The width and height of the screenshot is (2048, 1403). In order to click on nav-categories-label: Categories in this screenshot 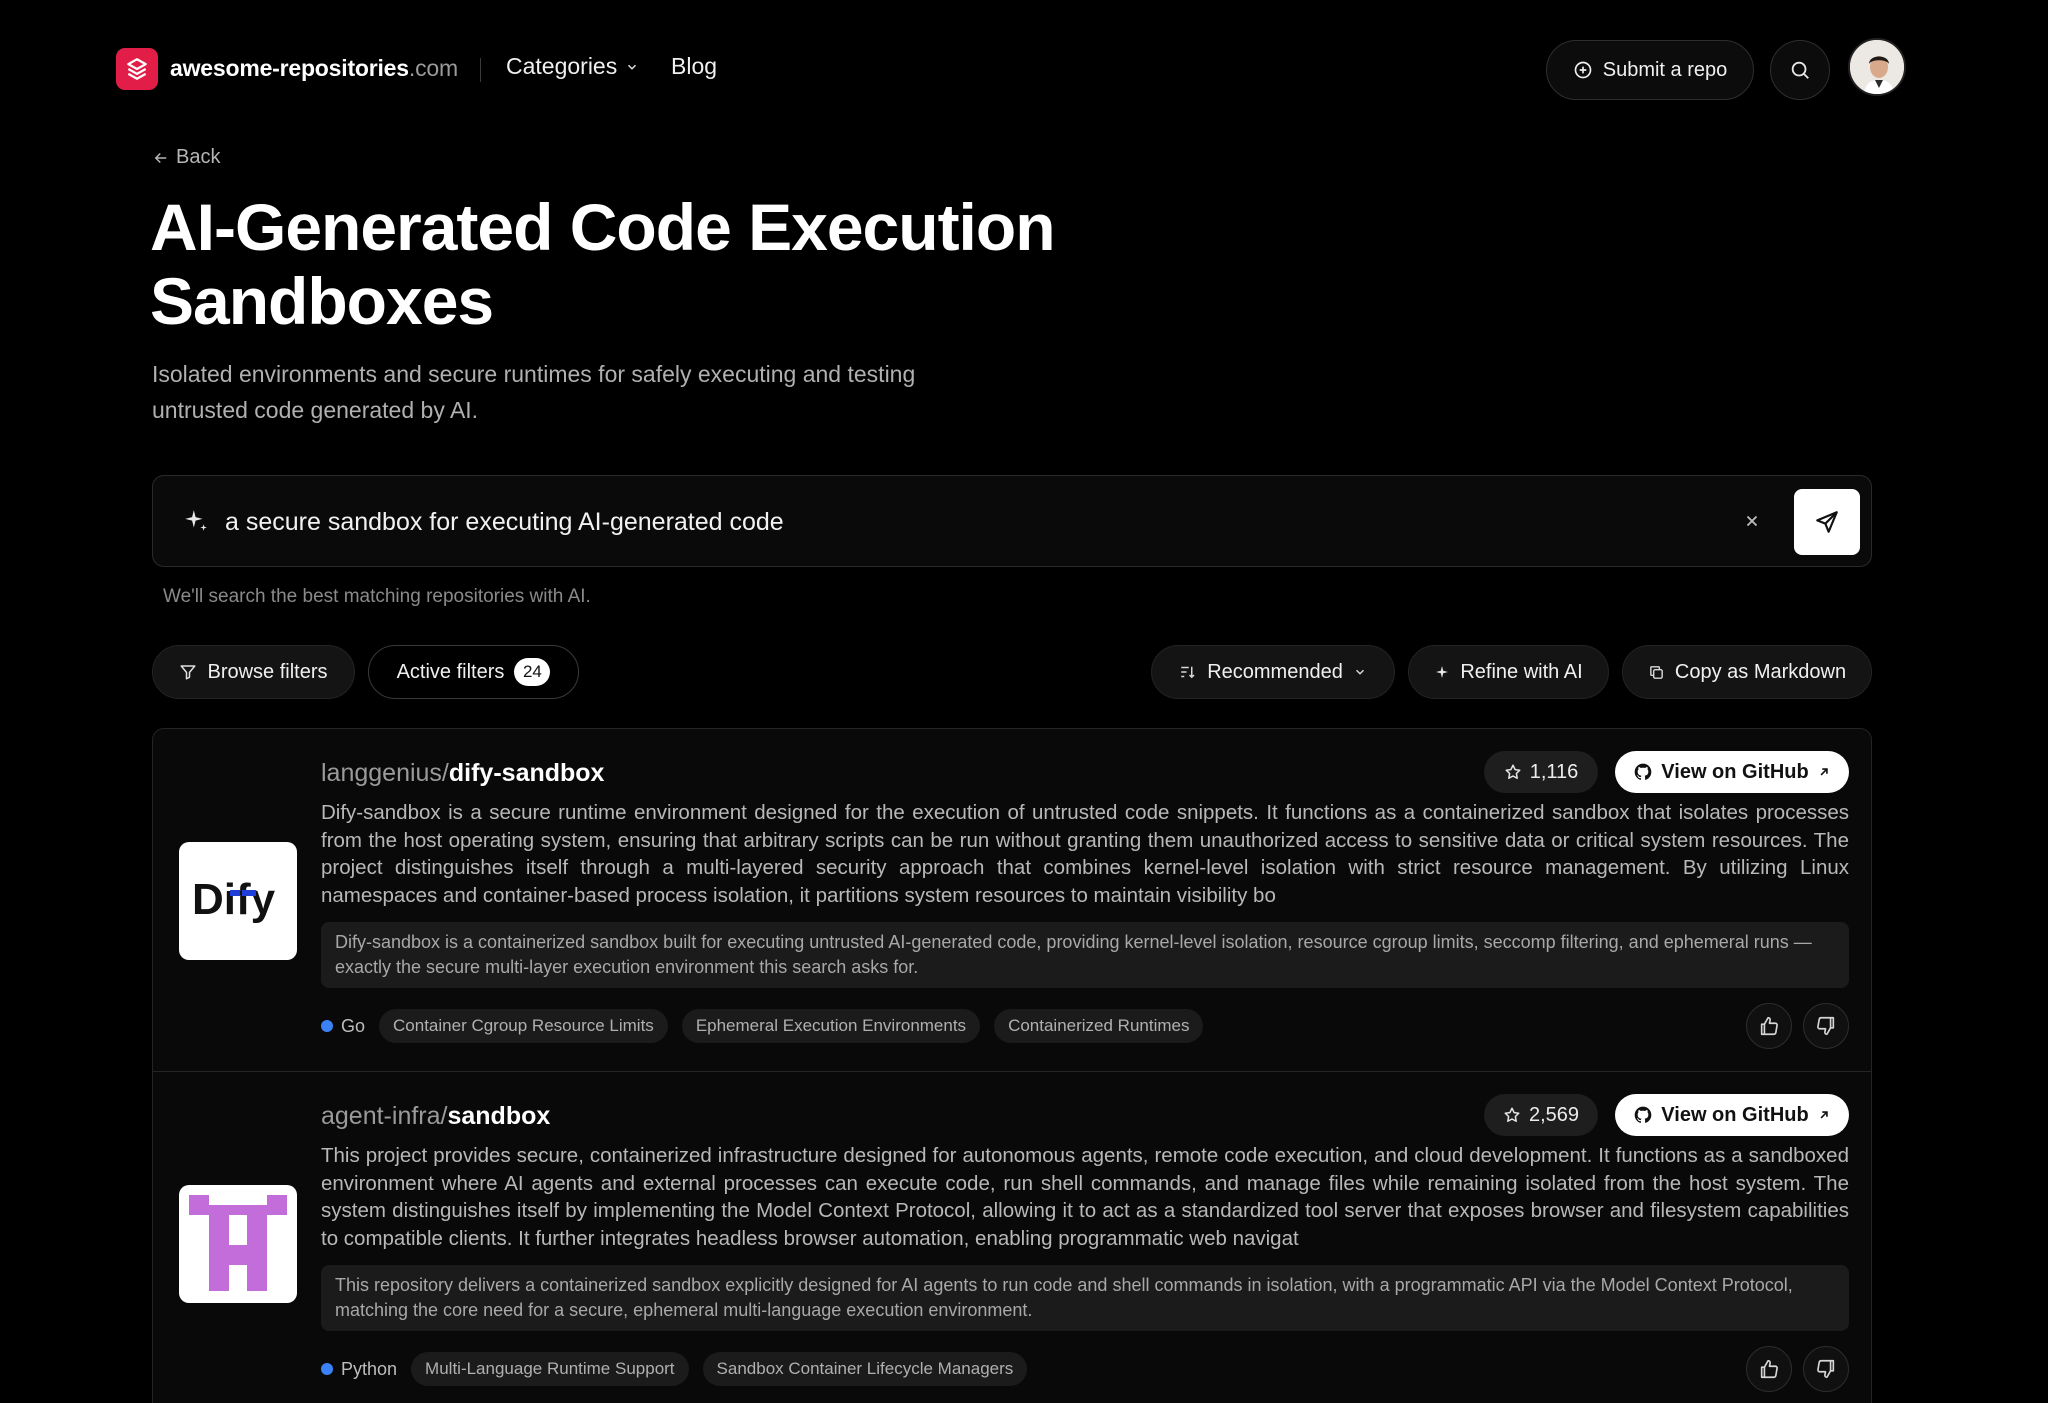, I will do `click(562, 66)`.